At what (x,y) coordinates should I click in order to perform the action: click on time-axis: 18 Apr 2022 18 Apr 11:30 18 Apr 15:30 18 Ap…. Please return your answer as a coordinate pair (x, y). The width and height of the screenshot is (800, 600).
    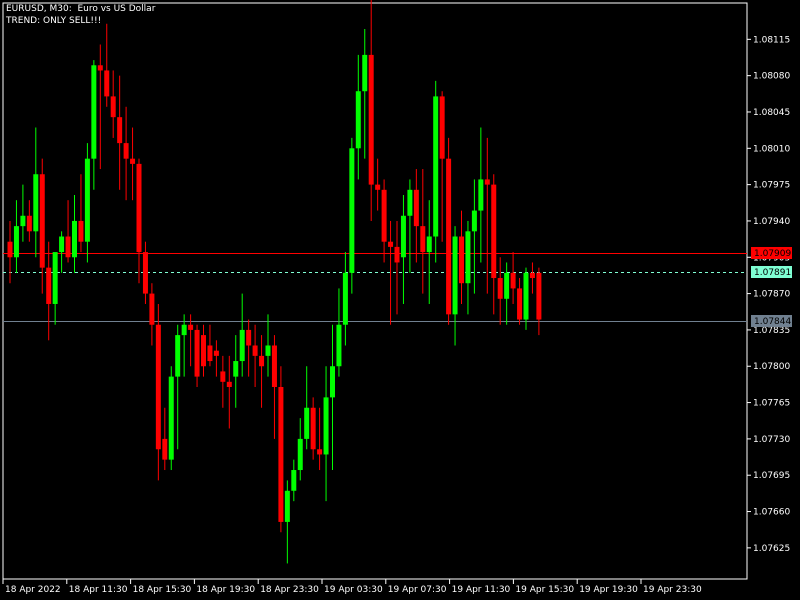
    Looking at the image, I should click on (352, 587).